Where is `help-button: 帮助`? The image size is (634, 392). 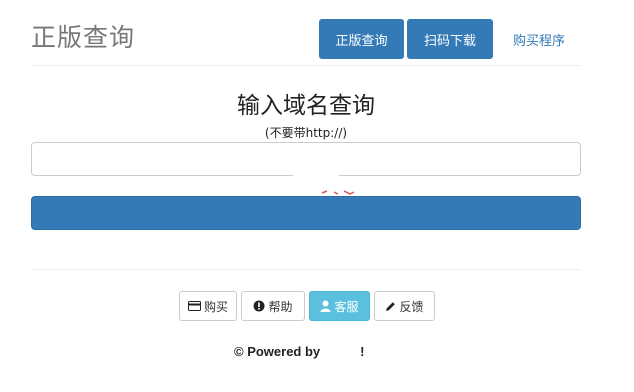
help-button: 帮助 is located at coordinates (273, 306).